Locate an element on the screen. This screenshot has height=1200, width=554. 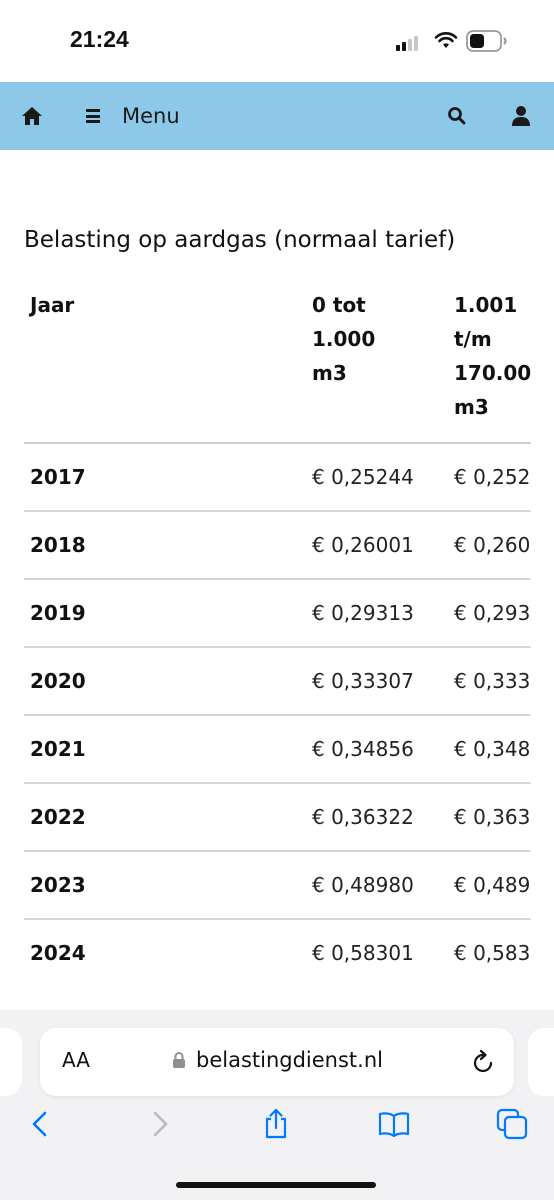
menu-button: Menu is located at coordinates (133, 116).